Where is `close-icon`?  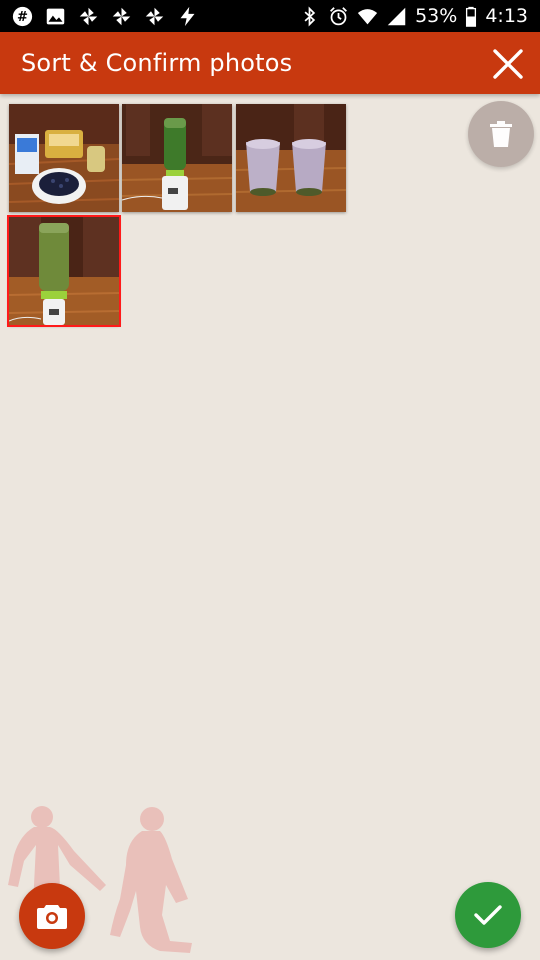
close-icon is located at coordinates (508, 64).